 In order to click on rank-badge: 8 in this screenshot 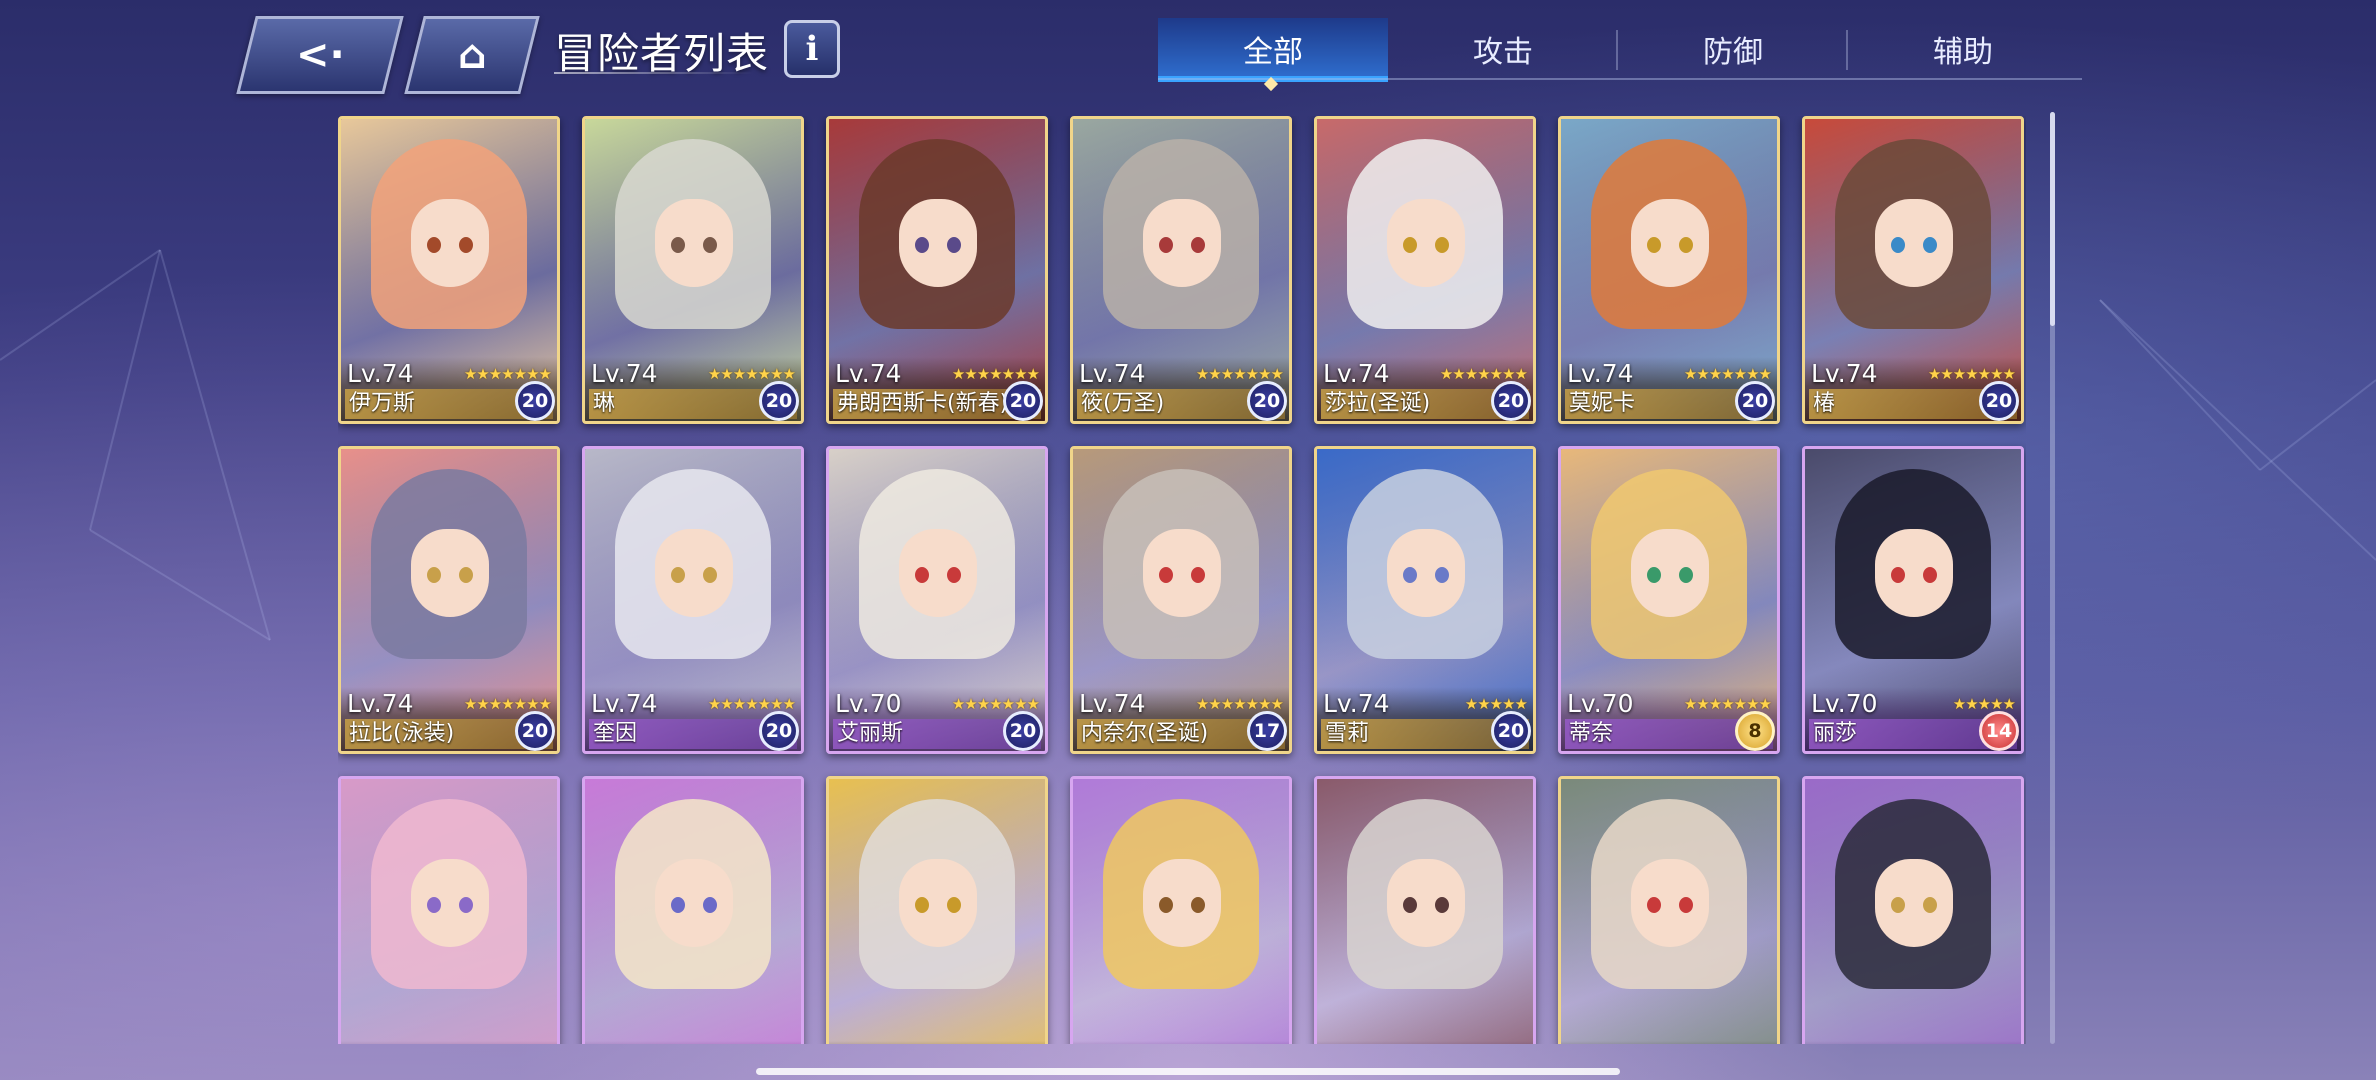, I will do `click(1755, 731)`.